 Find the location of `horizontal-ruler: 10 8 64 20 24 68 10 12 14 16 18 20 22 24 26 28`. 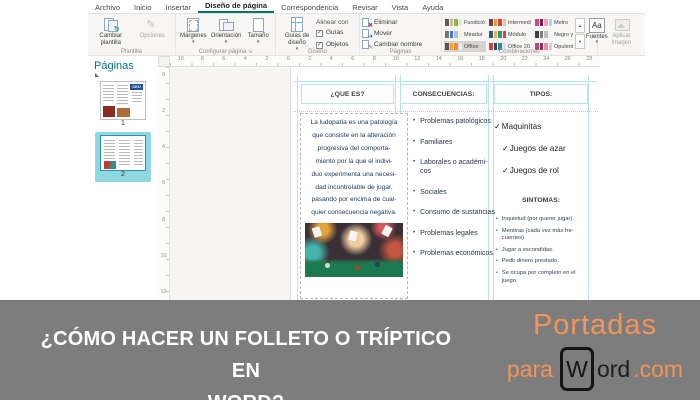

horizontal-ruler: 10 8 64 20 24 68 10 12 14 16 18 20 22 24 26 28 is located at coordinates (385, 61).